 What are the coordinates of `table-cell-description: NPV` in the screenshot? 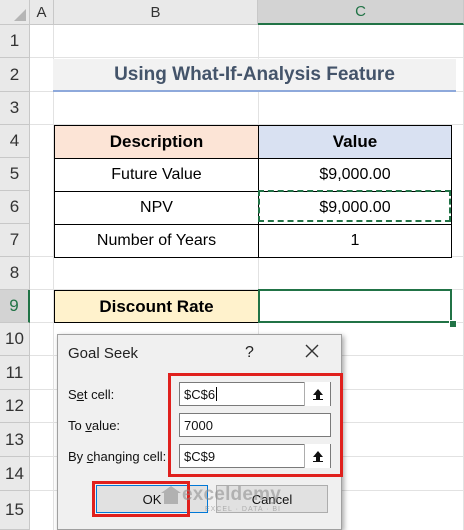 It's located at (156, 208).